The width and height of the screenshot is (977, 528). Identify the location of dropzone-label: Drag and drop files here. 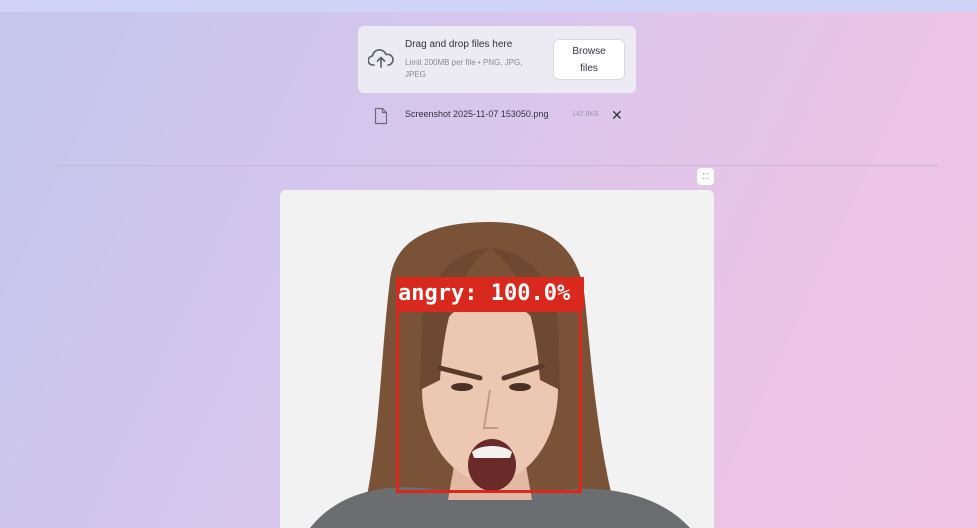
(459, 44).